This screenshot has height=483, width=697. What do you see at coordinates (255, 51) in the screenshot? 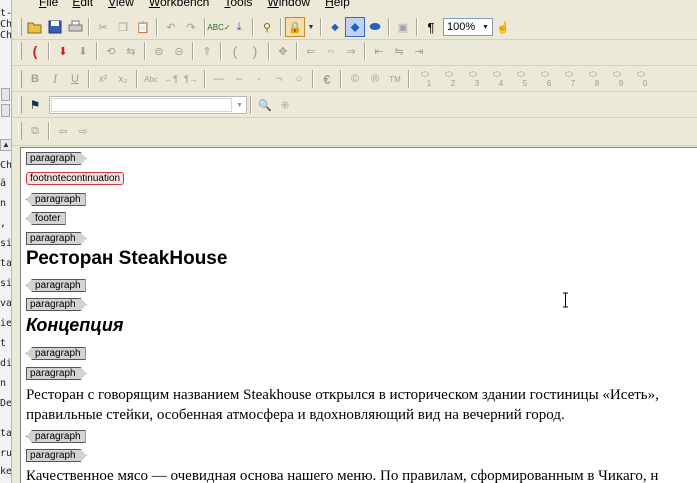
I see `unwrap-button: )` at bounding box center [255, 51].